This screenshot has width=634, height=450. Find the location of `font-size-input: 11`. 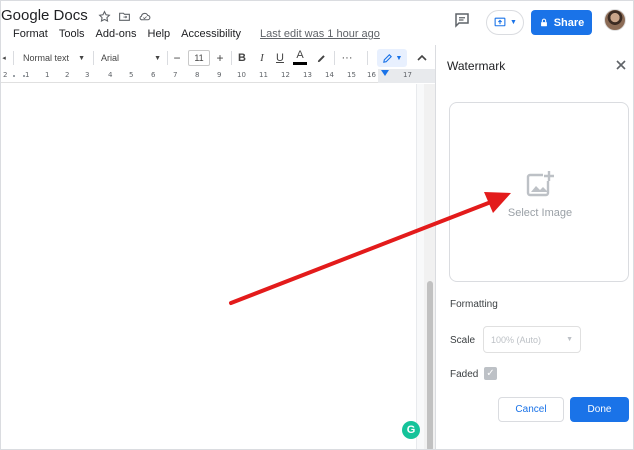

font-size-input: 11 is located at coordinates (199, 58).